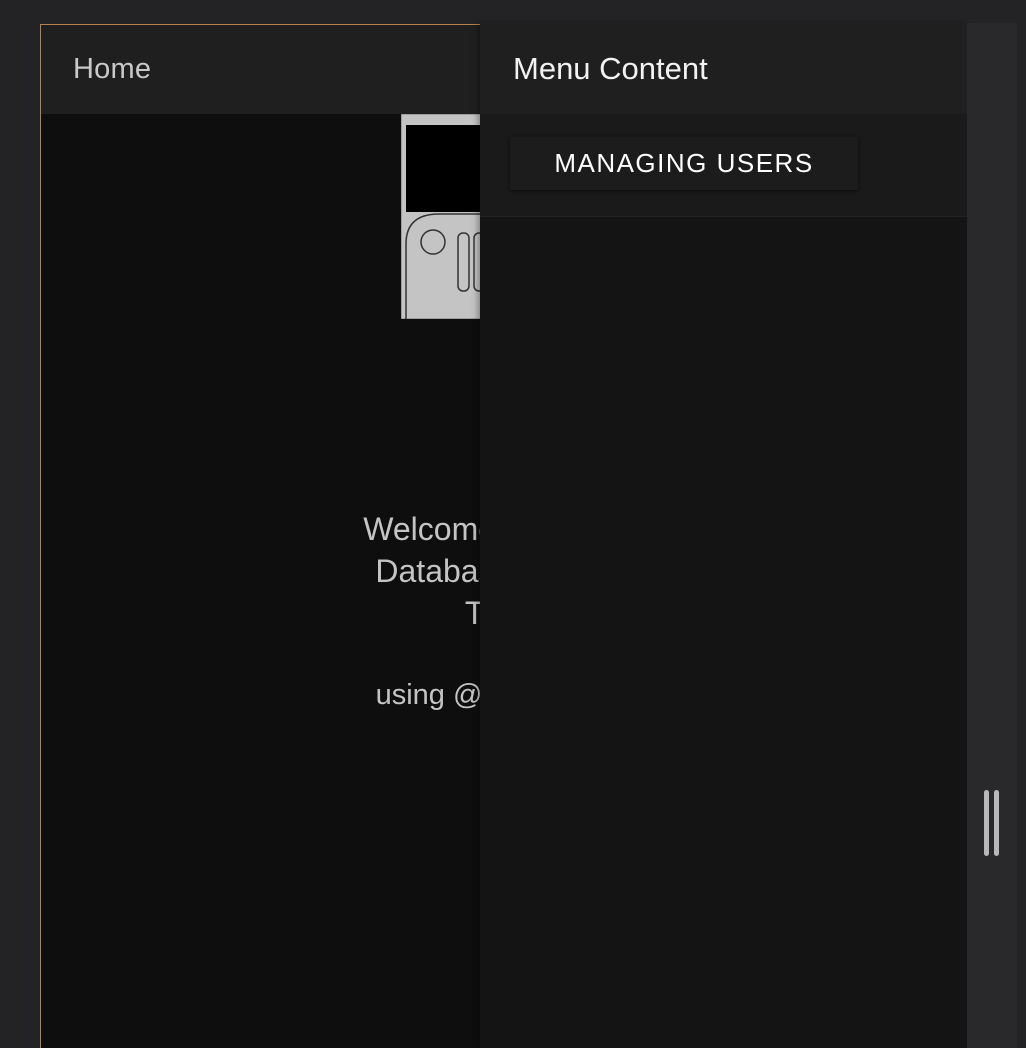 The image size is (1026, 1048). I want to click on menu-toolbar: Menu Content, so click(723, 68).